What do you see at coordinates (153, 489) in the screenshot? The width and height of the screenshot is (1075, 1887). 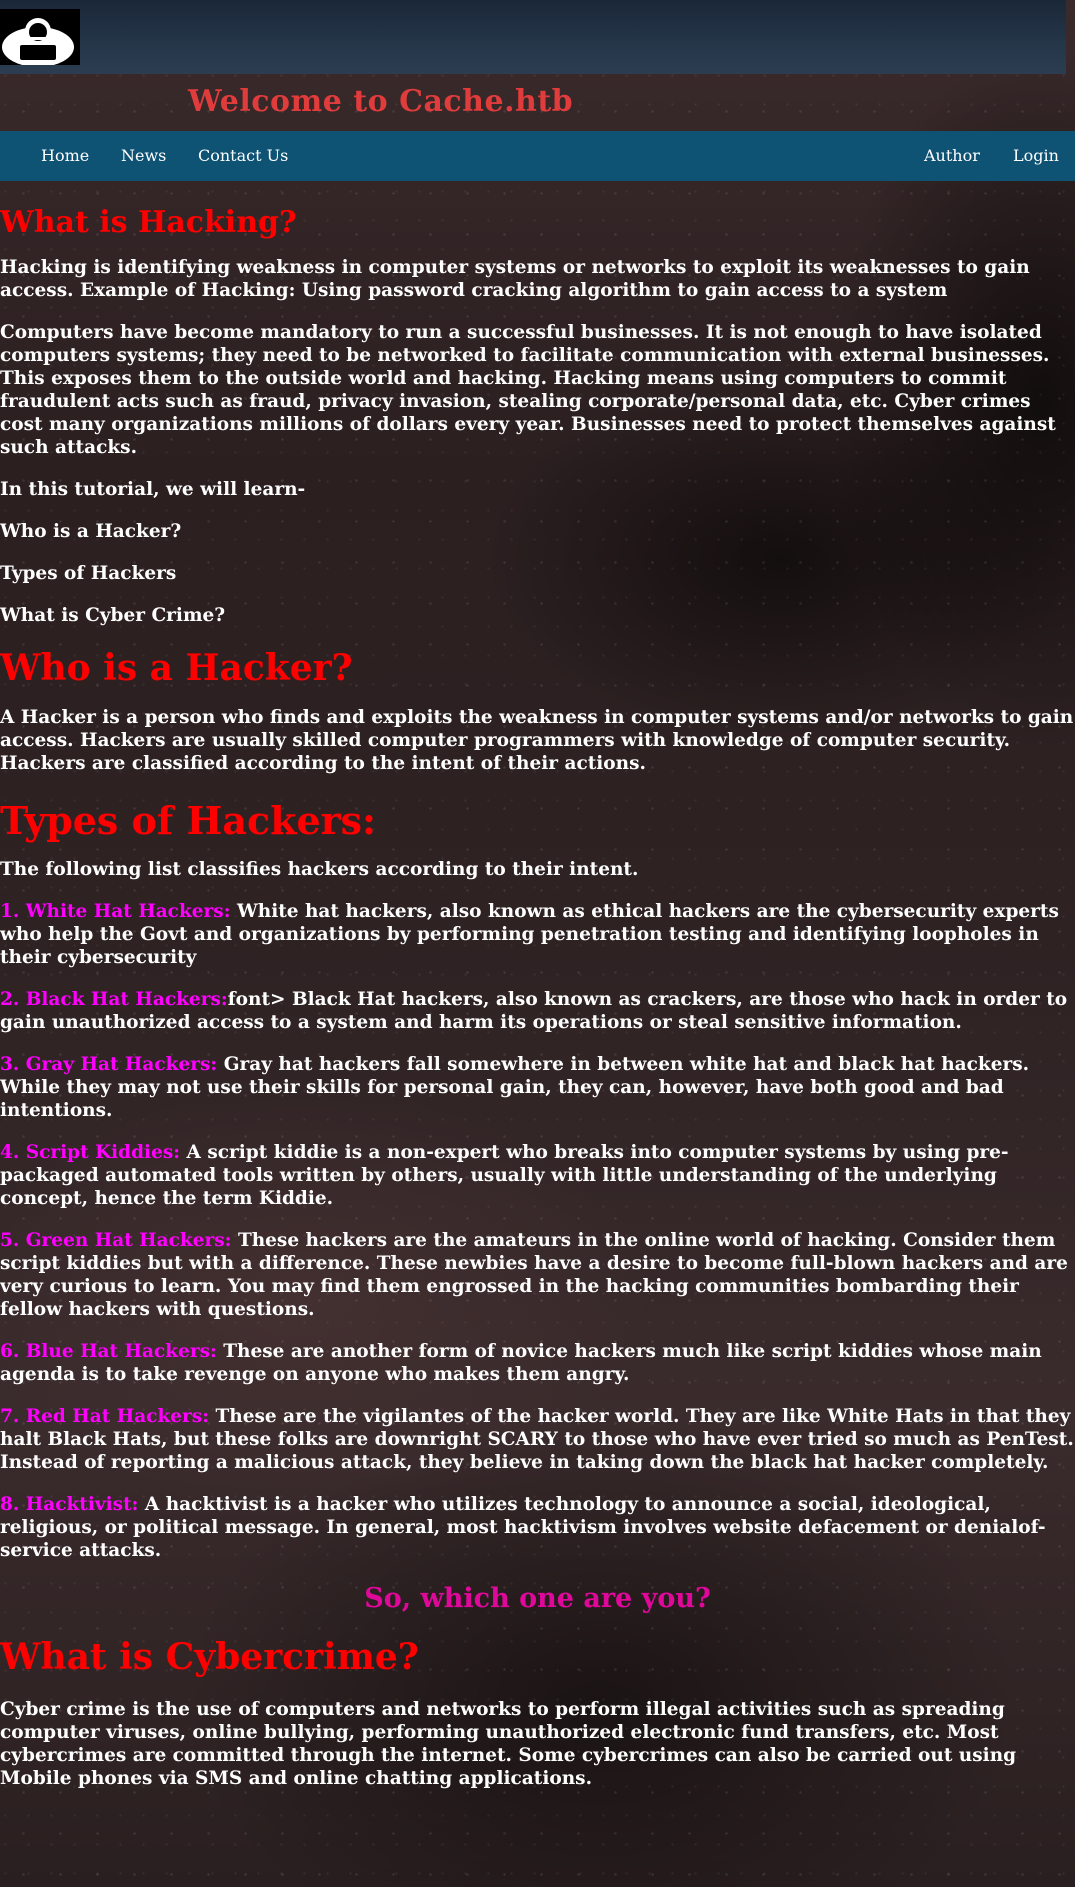 I see `hacking-paragraph-3: In this tutorial, we will learn-` at bounding box center [153, 489].